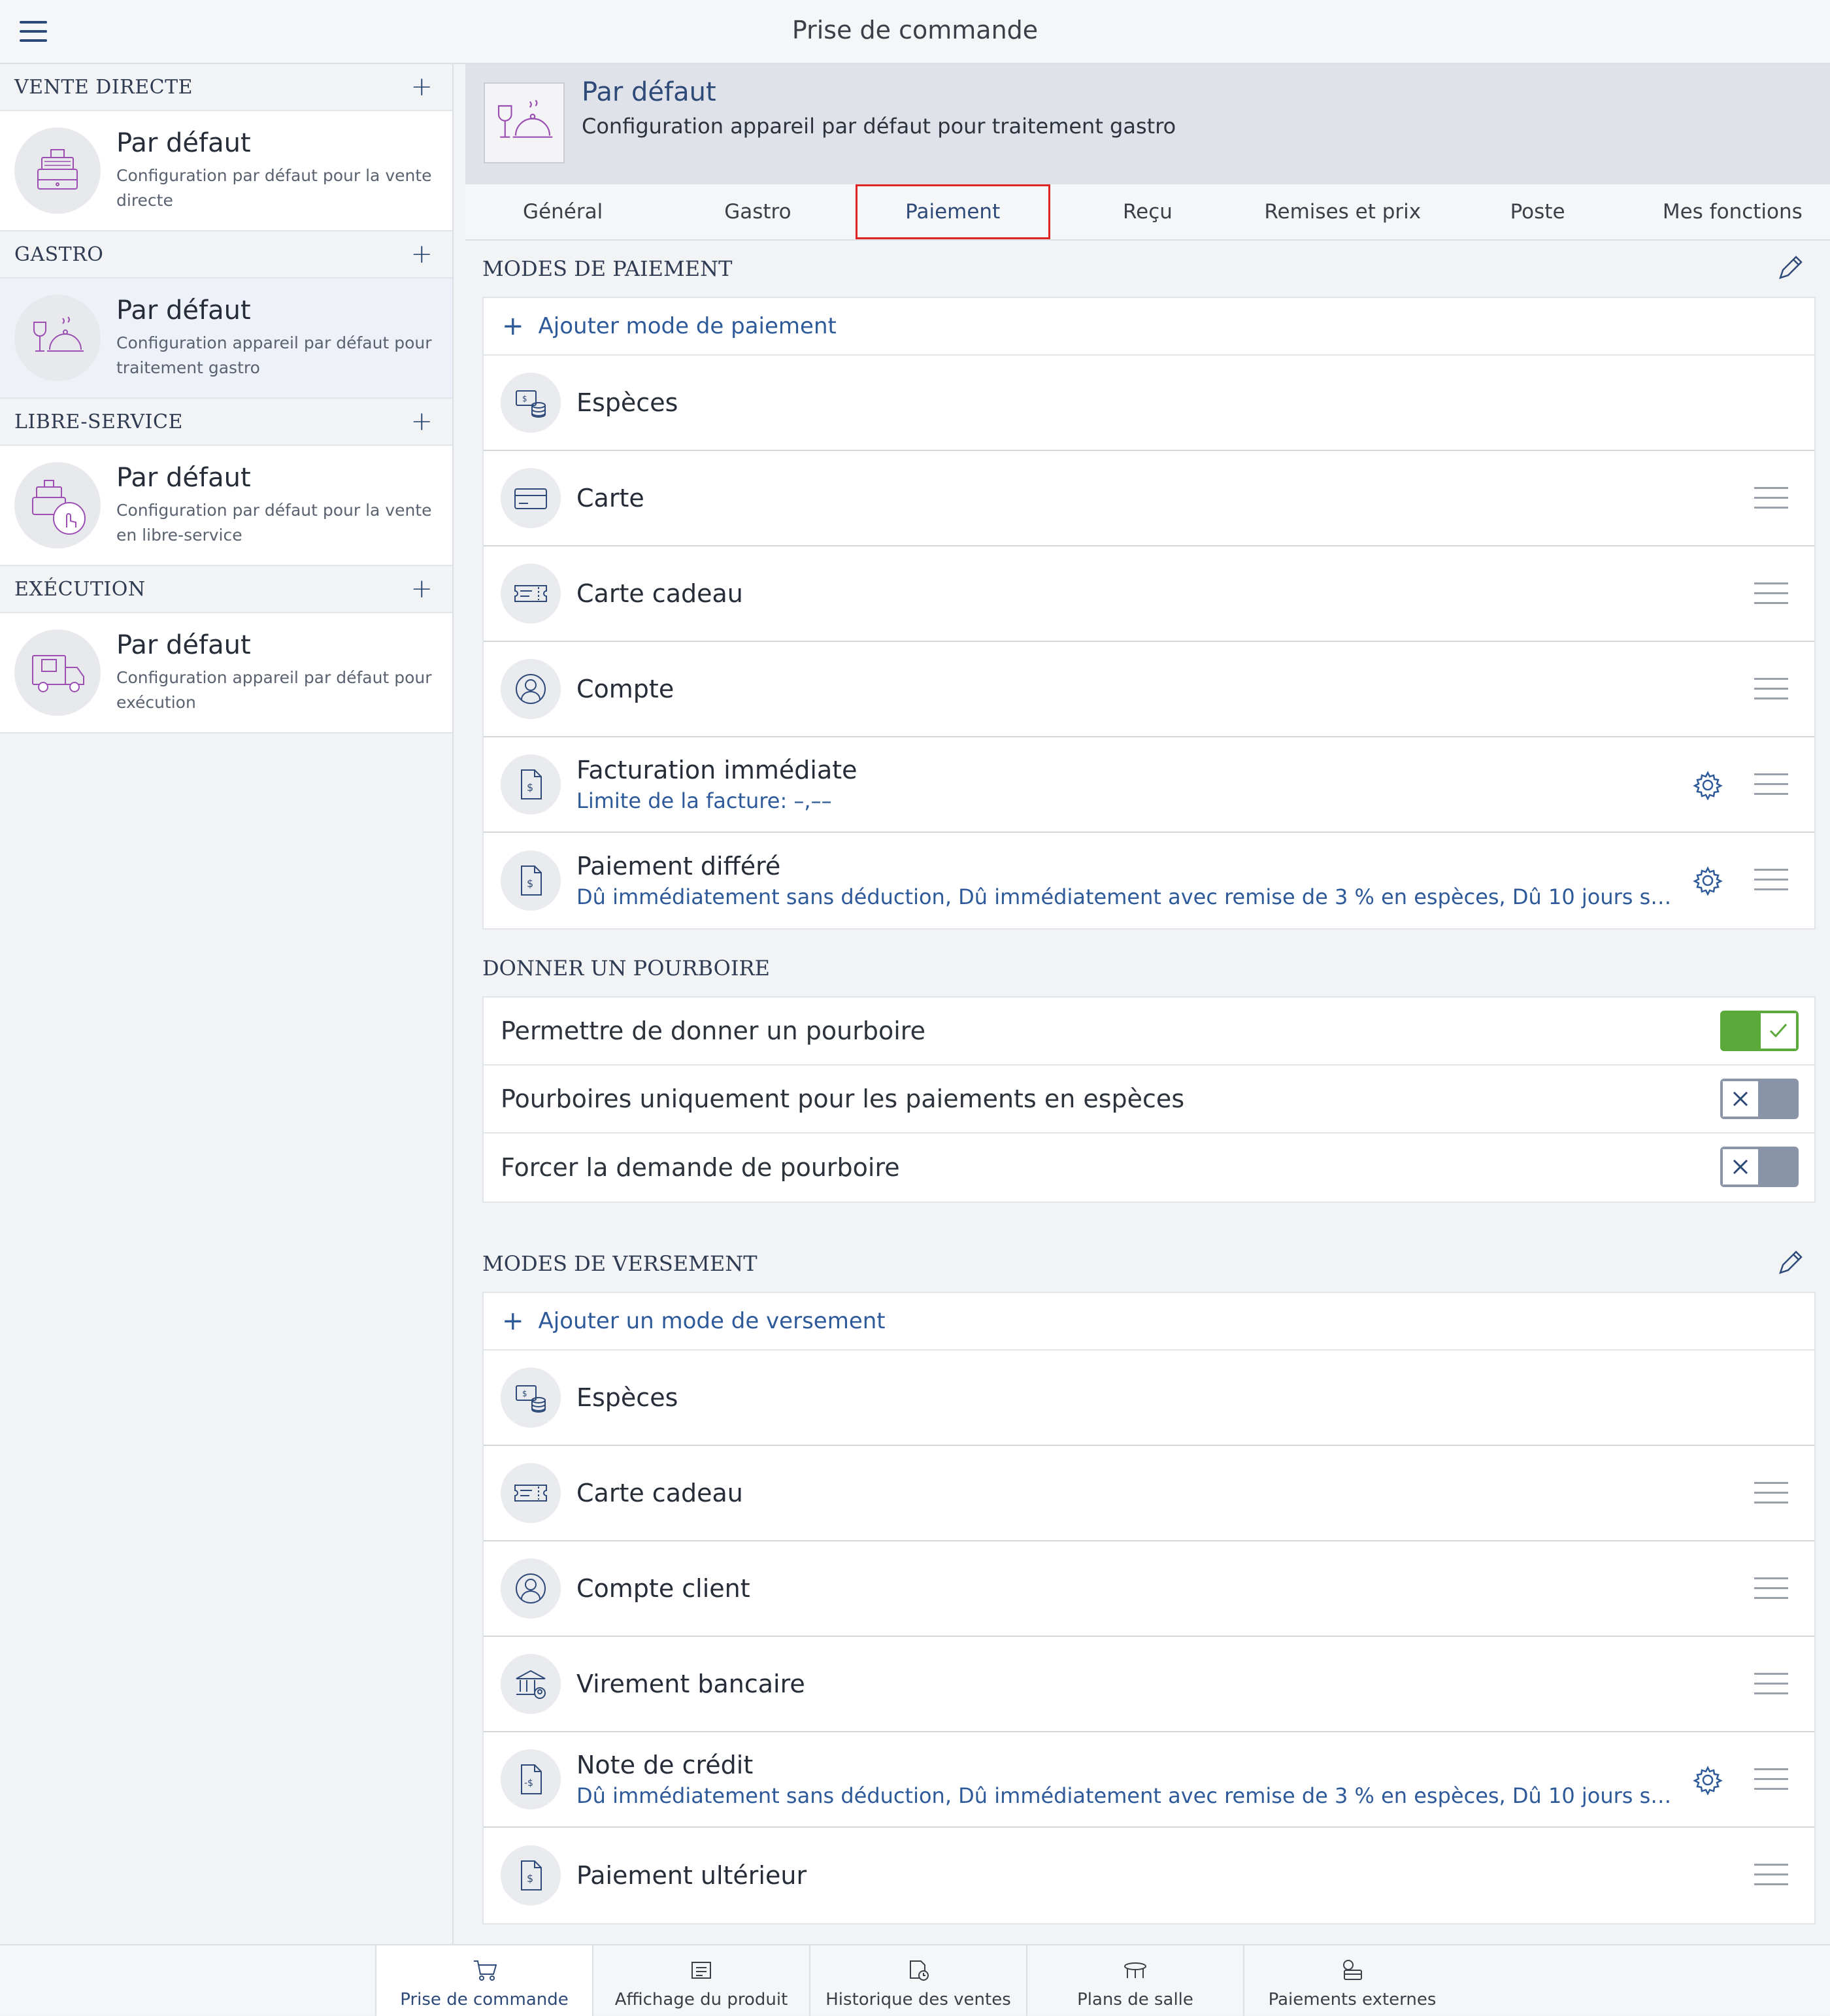  I want to click on payout-mode-paiement-ulterieur: $ Paiement ultérieur, so click(1149, 1875).